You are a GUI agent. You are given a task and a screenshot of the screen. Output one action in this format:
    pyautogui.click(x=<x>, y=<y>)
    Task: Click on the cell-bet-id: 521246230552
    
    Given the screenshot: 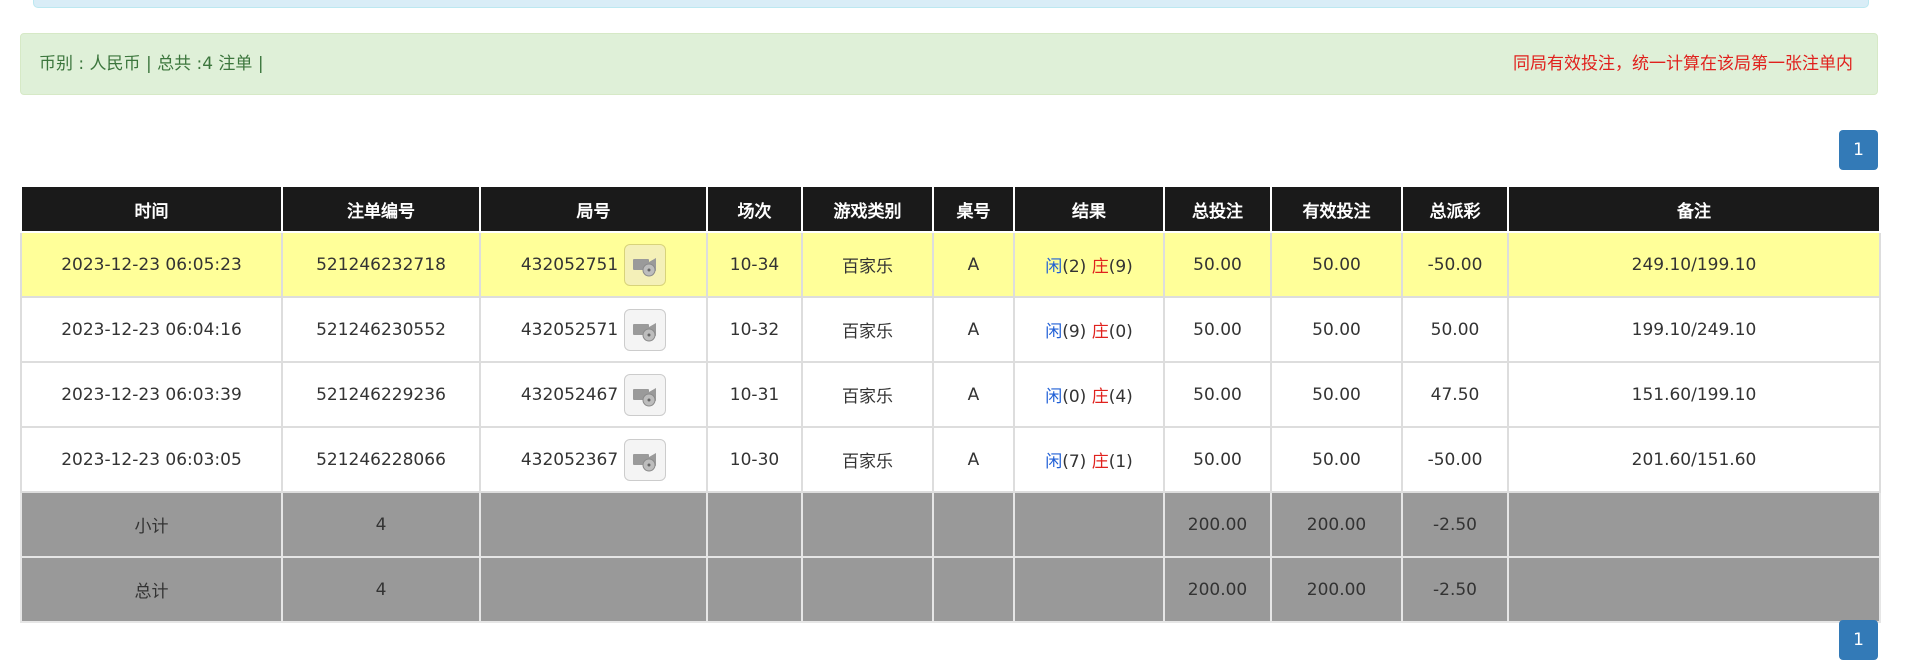 What is the action you would take?
    pyautogui.click(x=381, y=329)
    